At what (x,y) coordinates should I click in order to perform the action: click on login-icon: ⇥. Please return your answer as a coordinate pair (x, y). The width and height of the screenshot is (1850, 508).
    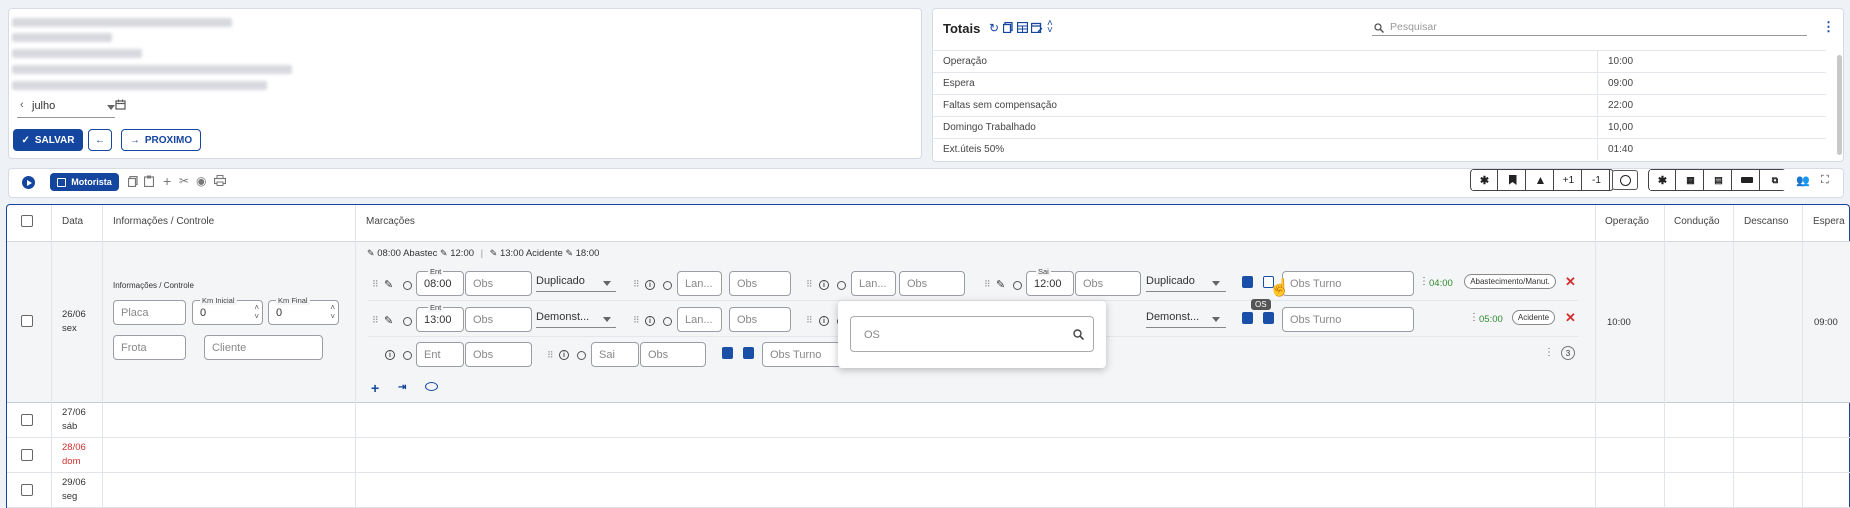
    Looking at the image, I should click on (402, 387).